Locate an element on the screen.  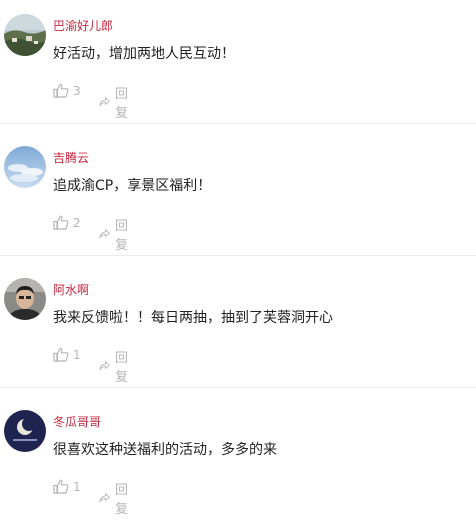
comment-username: 阿水啊 is located at coordinates (71, 289).